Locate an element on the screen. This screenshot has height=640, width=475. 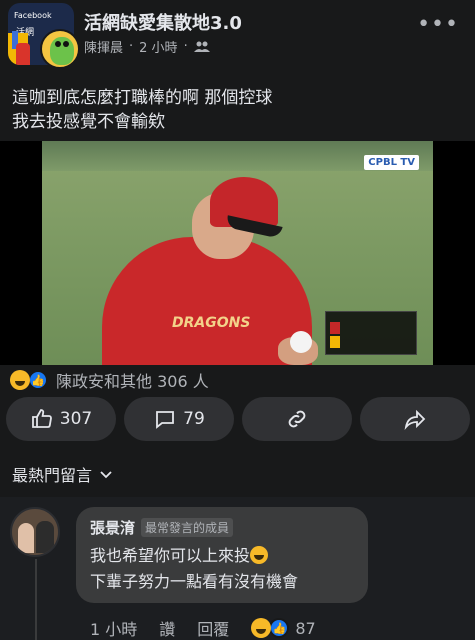
chevron-down-icon is located at coordinates (106, 475).